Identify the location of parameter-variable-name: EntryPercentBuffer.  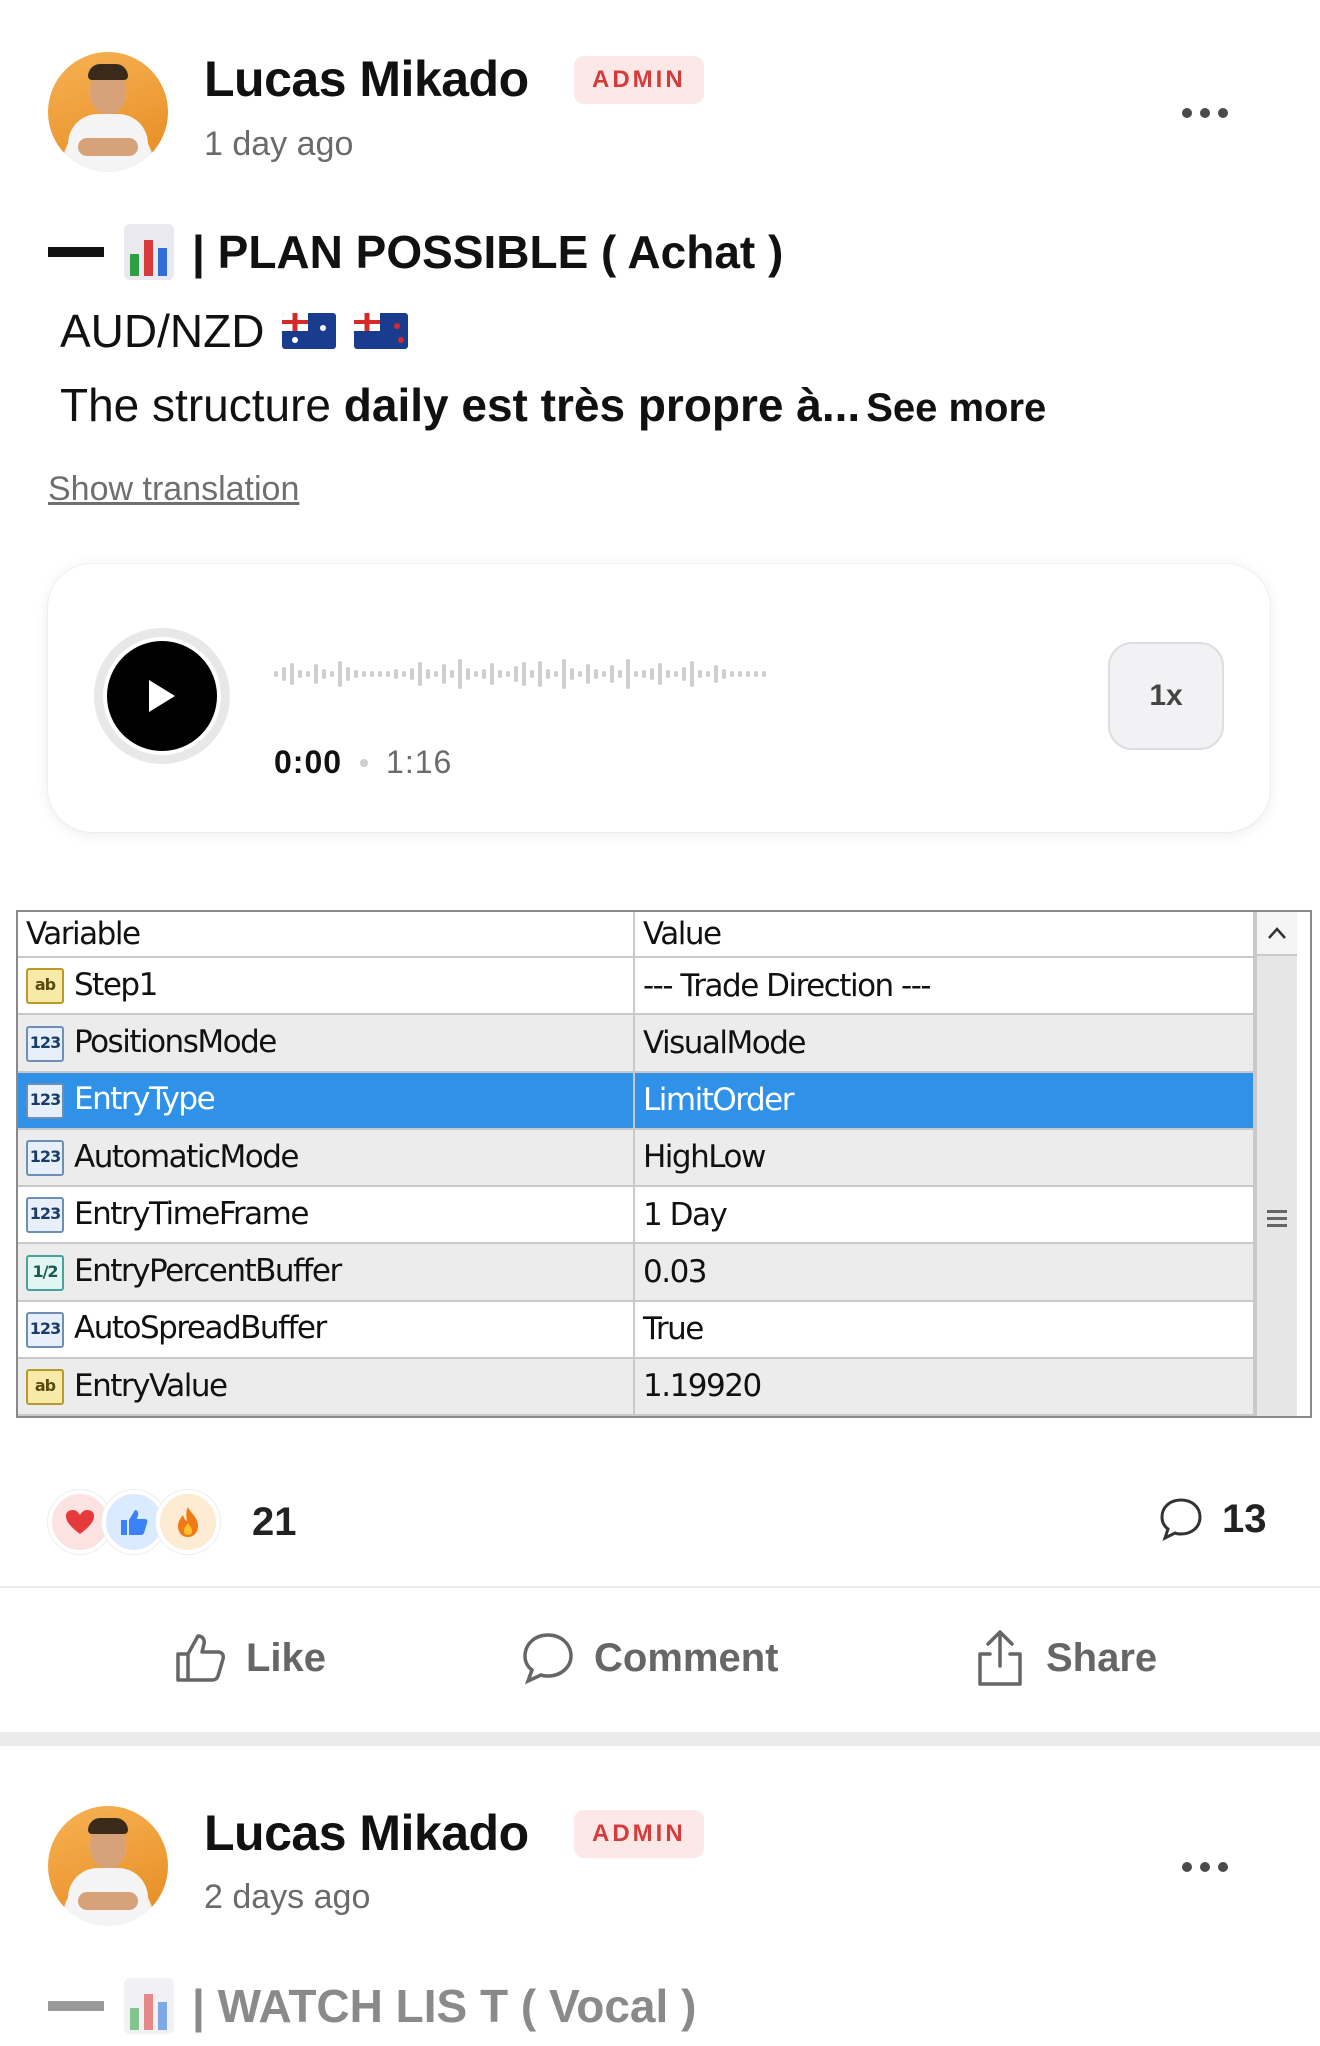
(208, 1271).